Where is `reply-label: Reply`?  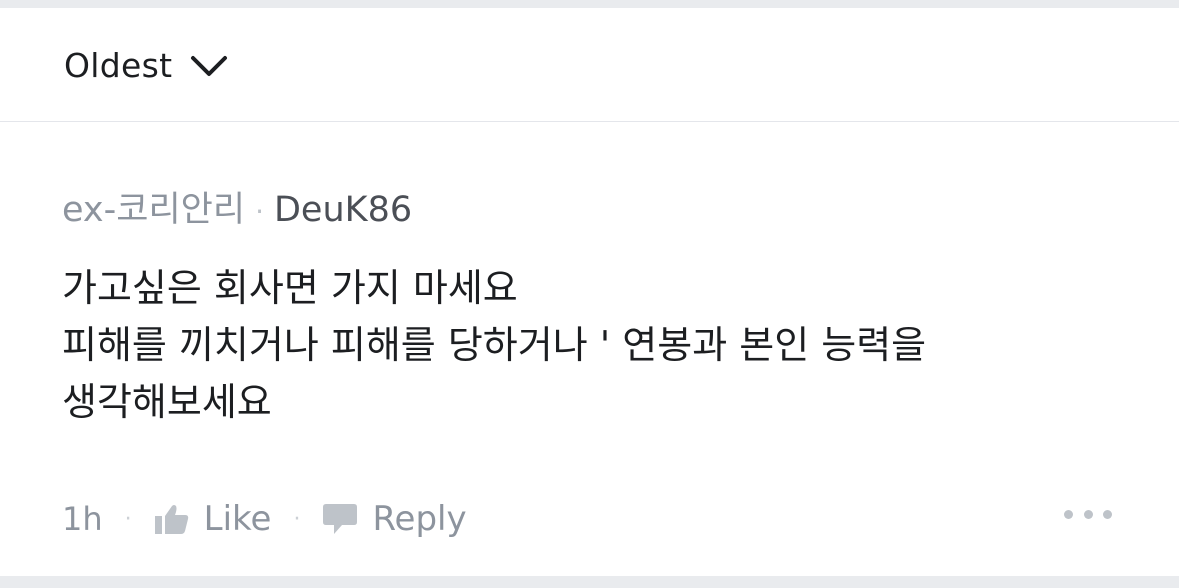 reply-label: Reply is located at coordinates (419, 519).